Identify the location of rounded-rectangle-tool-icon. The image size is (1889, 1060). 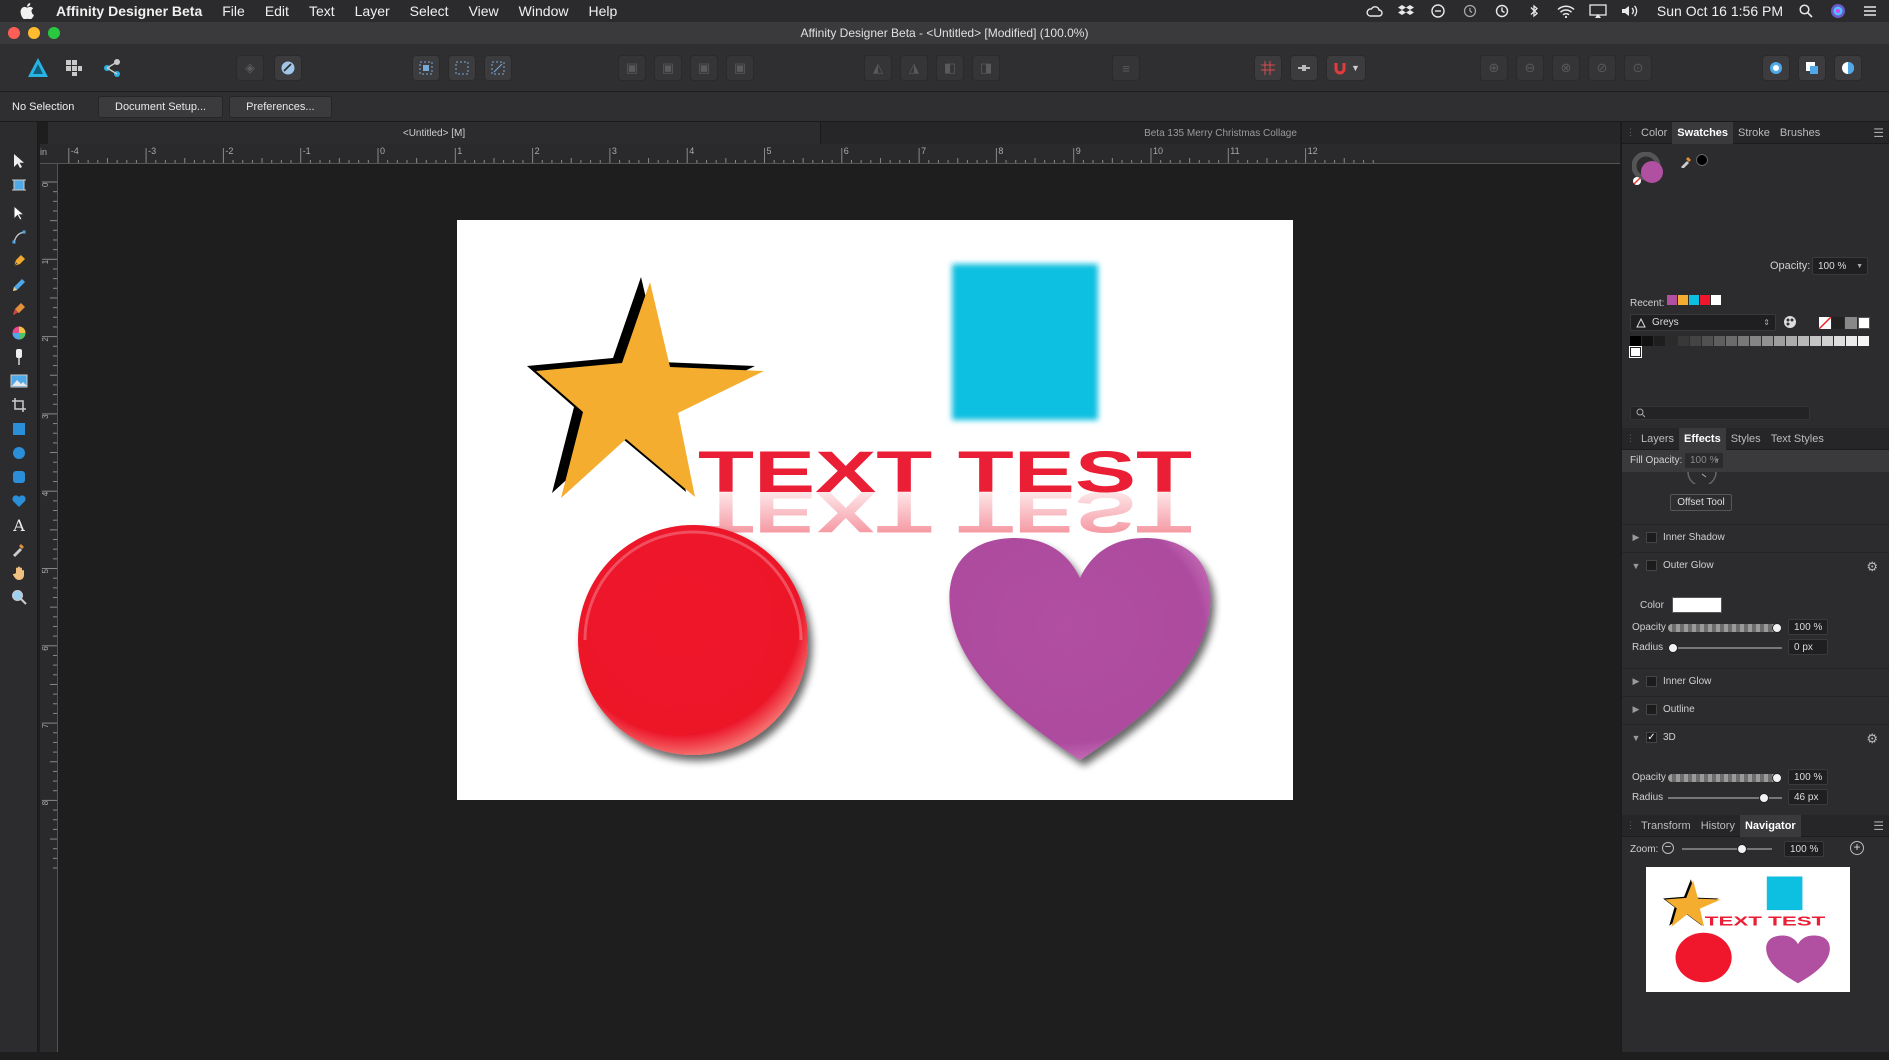
(19, 477).